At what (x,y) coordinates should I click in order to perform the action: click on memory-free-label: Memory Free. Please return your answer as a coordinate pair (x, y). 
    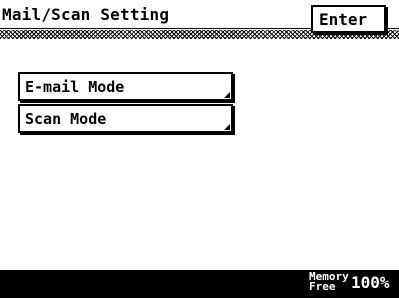
    Looking at the image, I should click on (329, 282).